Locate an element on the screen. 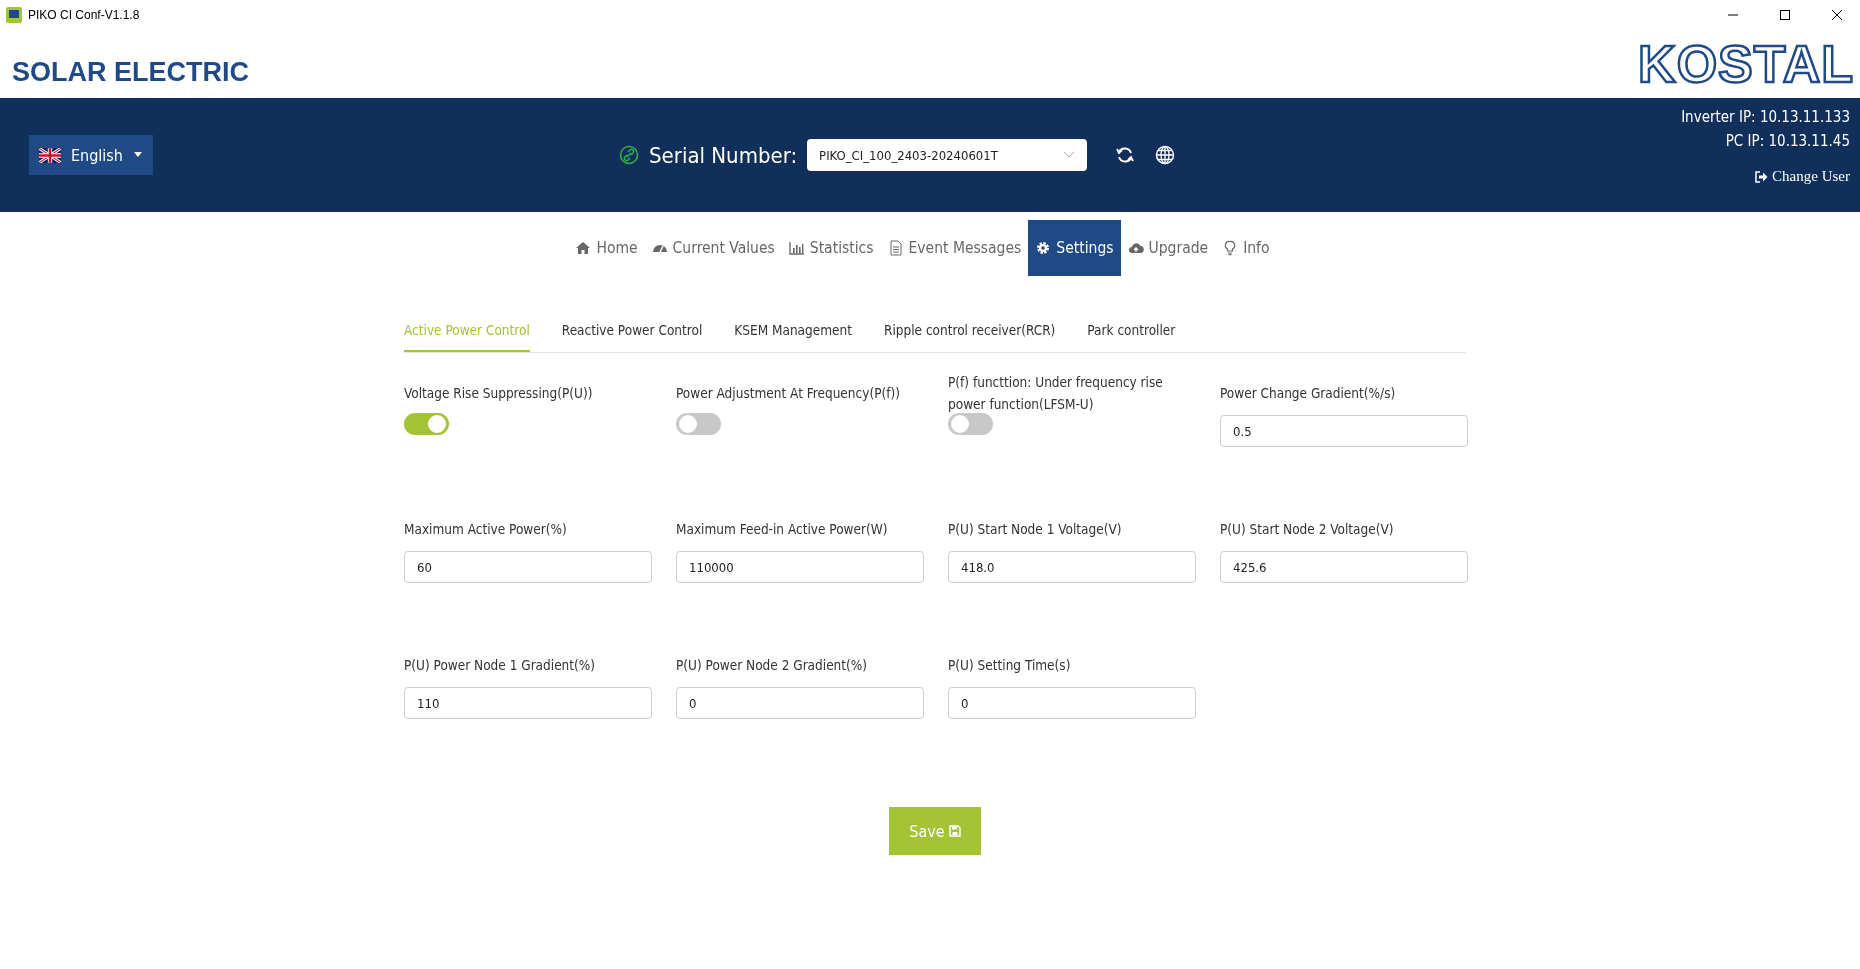  link-icon is located at coordinates (629, 155).